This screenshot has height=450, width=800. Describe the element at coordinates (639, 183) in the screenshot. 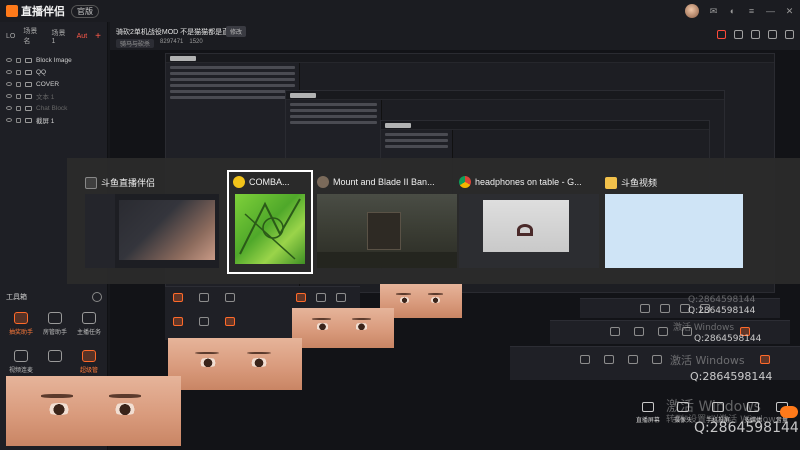

I see `switcher-item-label: 斗鱼视频` at that location.